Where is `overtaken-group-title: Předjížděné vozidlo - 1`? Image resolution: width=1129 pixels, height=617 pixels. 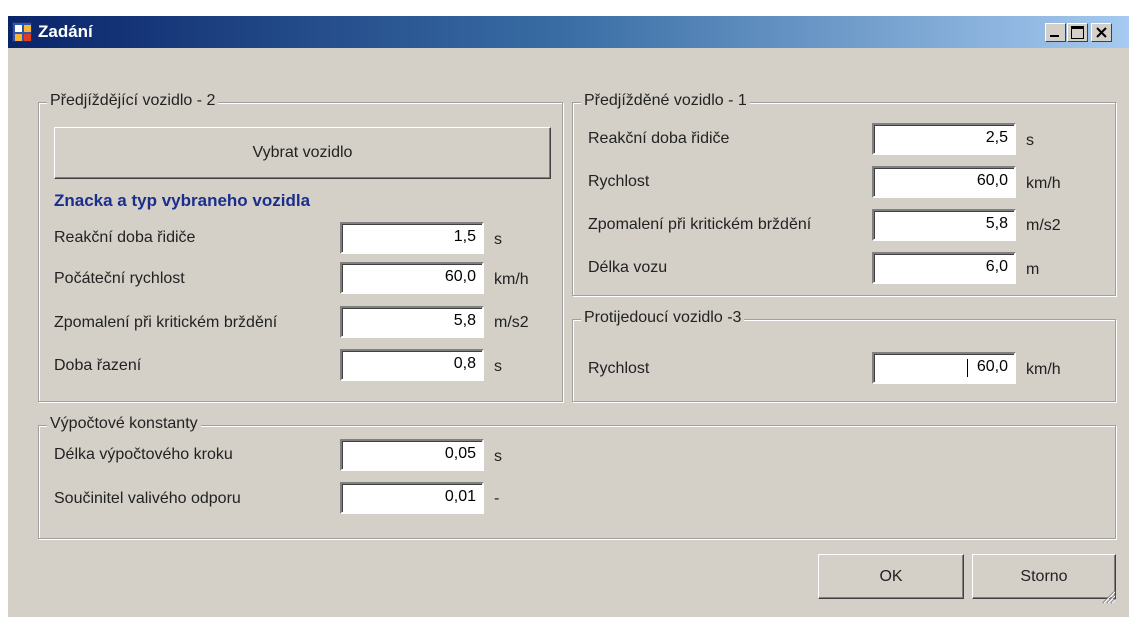
overtaken-group-title: Předjížděné vozidlo - 1 is located at coordinates (665, 101).